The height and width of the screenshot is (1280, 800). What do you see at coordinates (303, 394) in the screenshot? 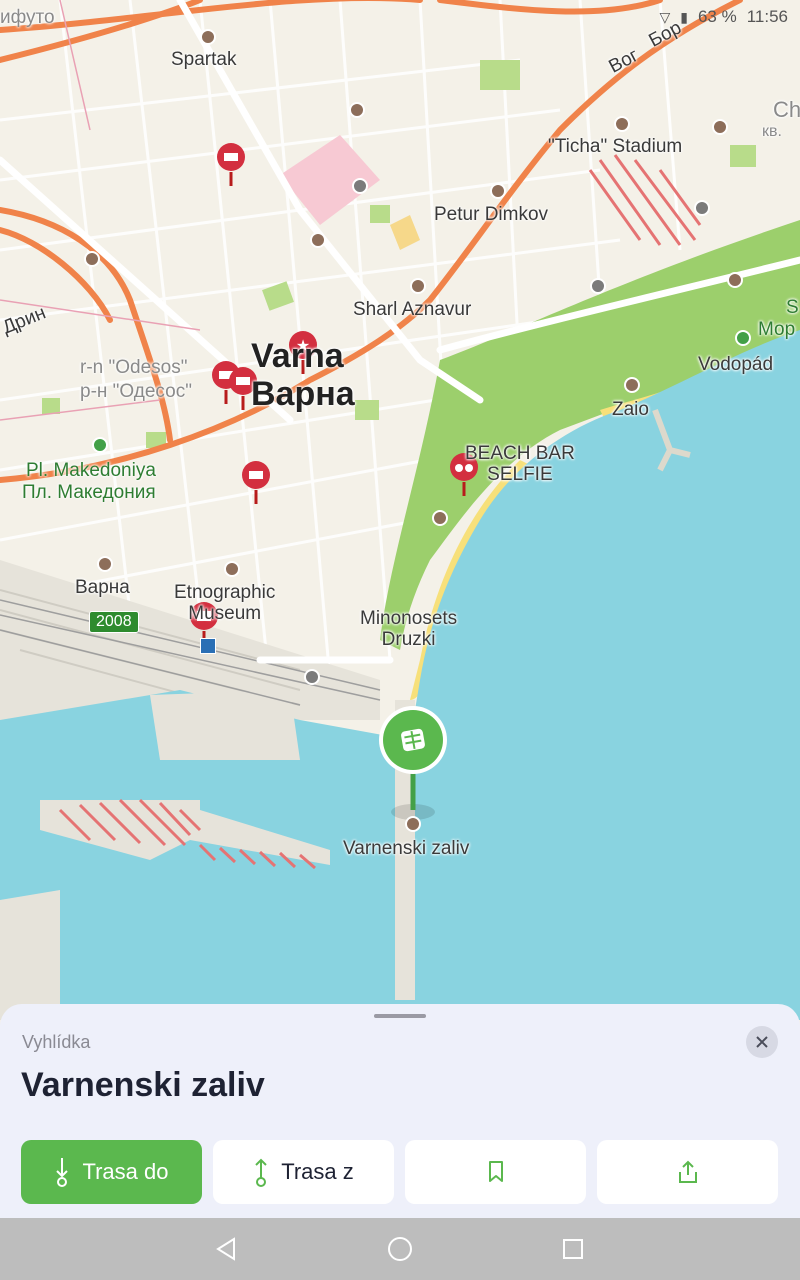
I see `map-label-varna-cyrillic: Варна` at bounding box center [303, 394].